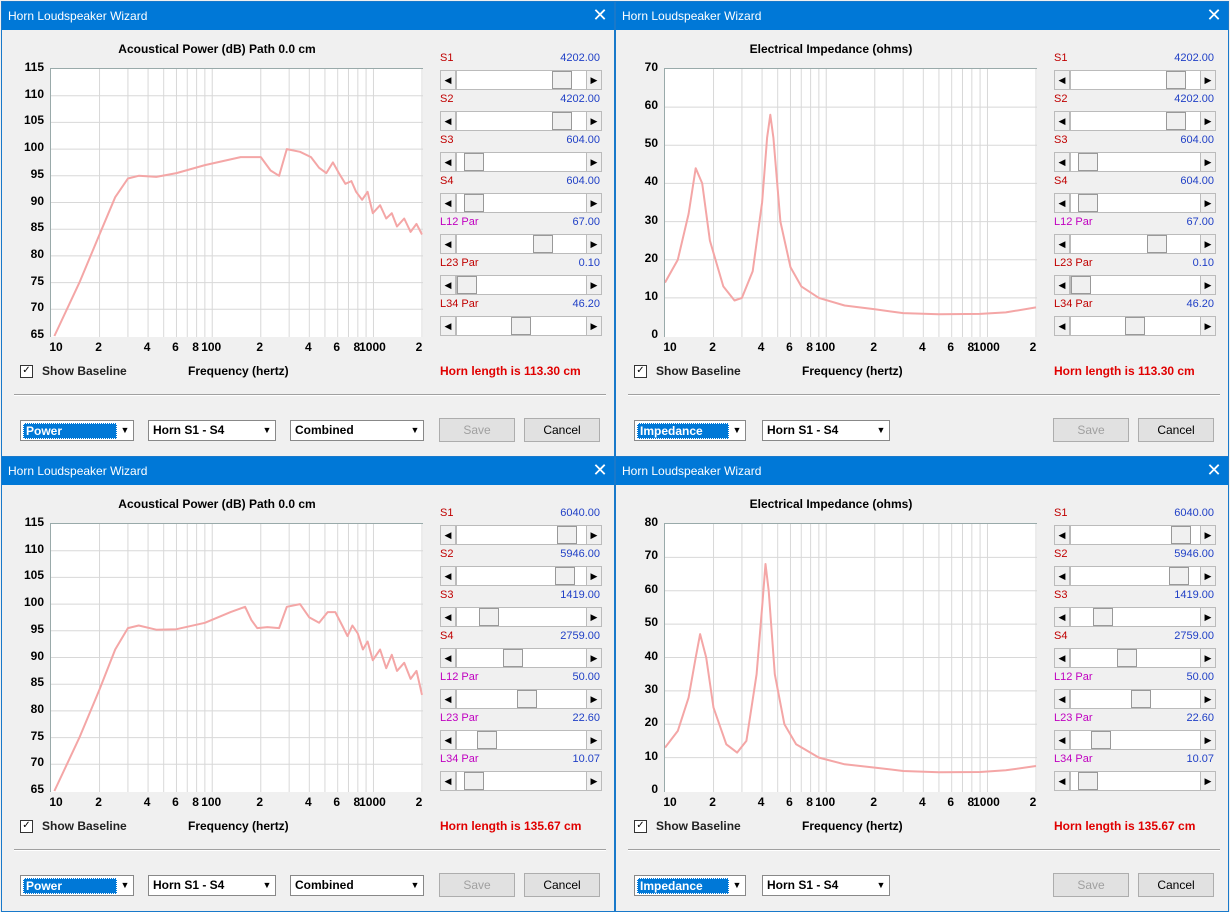  What do you see at coordinates (357, 430) in the screenshot?
I see `combination-select: Combined ▼` at bounding box center [357, 430].